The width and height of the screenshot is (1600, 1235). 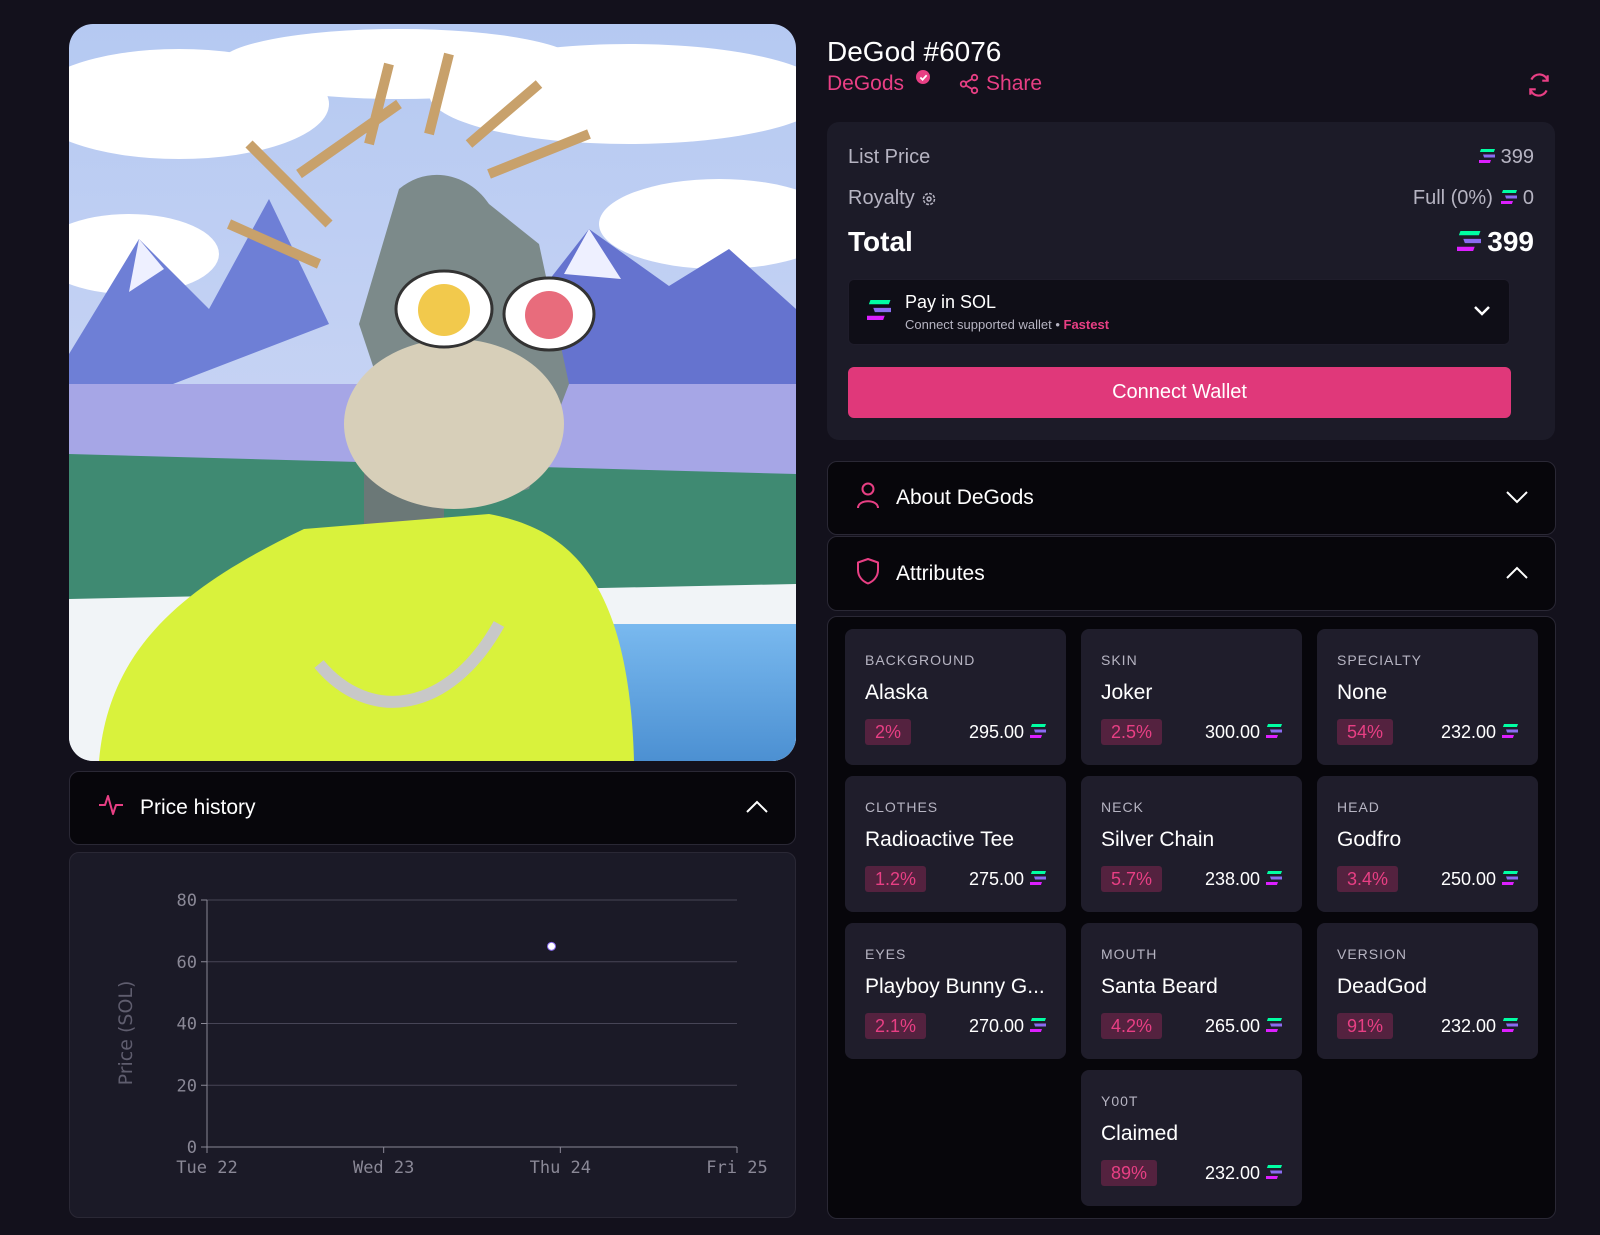 What do you see at coordinates (206, 1168) in the screenshot?
I see `x-tick-label: Tue 22` at bounding box center [206, 1168].